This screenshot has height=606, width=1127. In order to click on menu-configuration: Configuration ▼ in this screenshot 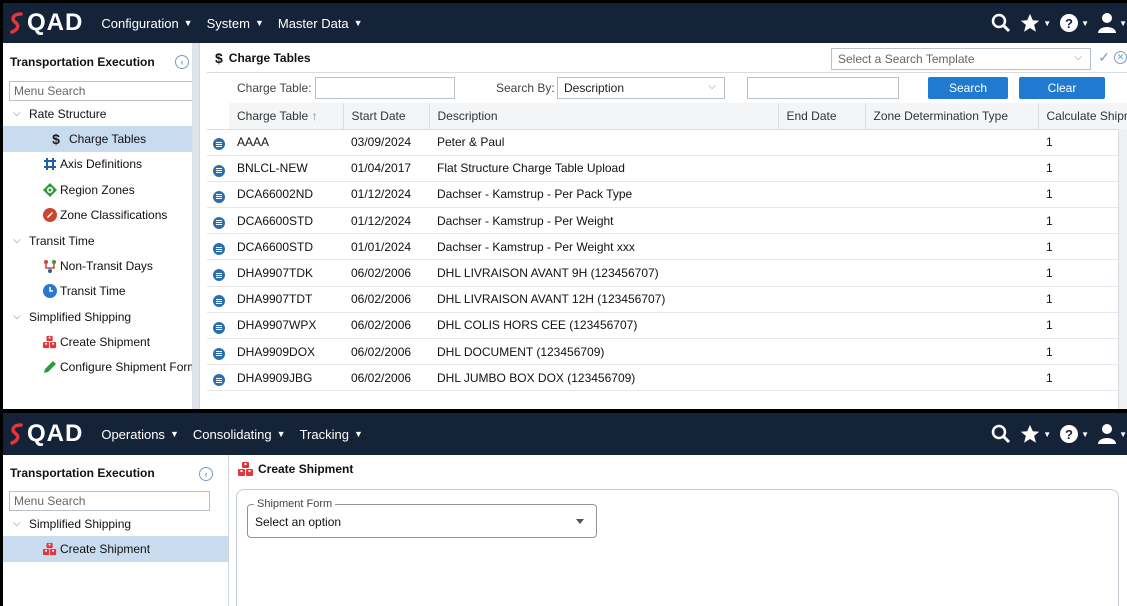, I will do `click(146, 23)`.